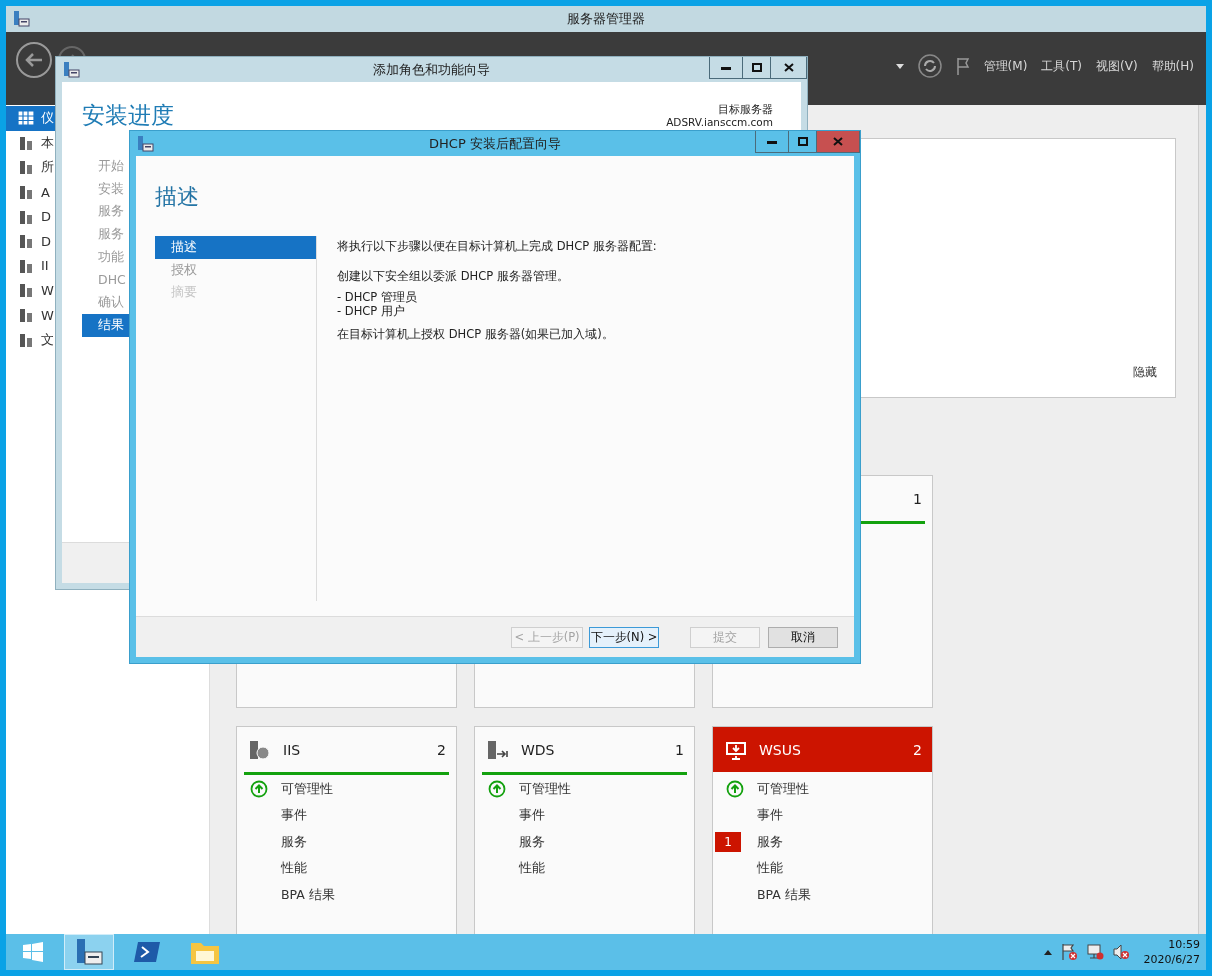 The height and width of the screenshot is (976, 1212). I want to click on description-text: 将执行以下步骤以便在目标计算机上完成 DHCP 服务器配置:, so click(497, 246).